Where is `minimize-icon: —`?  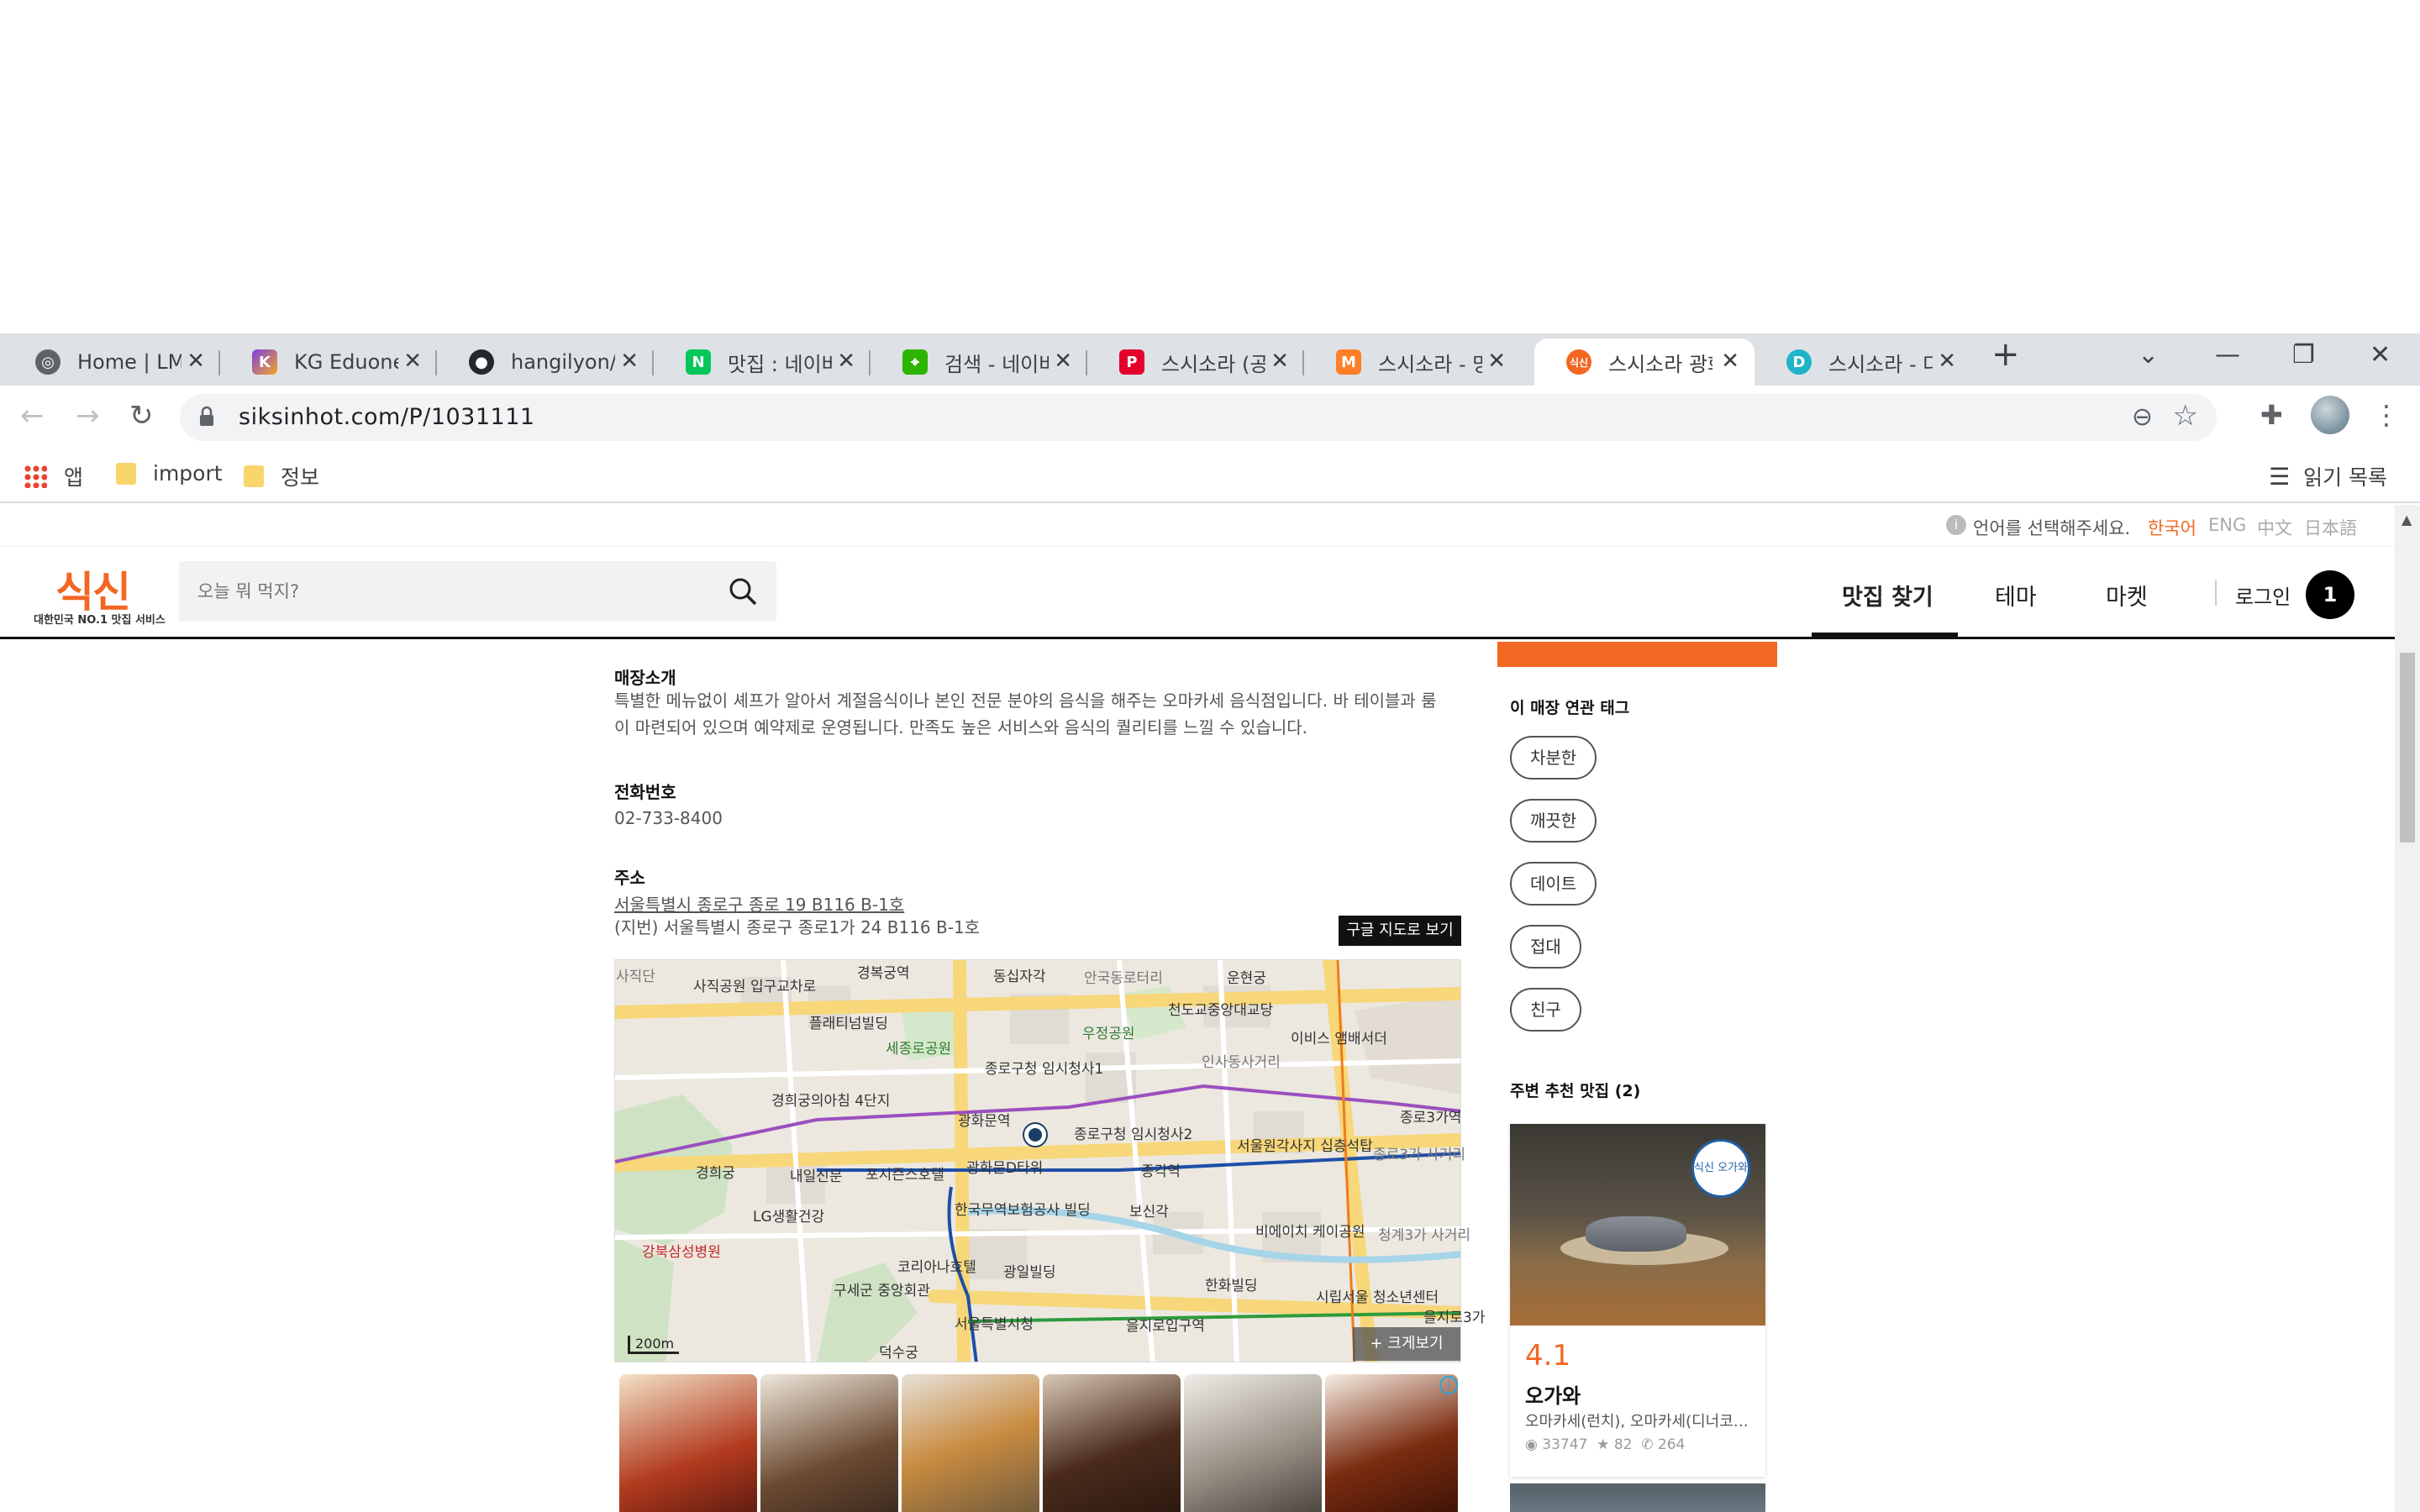 minimize-icon: — is located at coordinates (2227, 355).